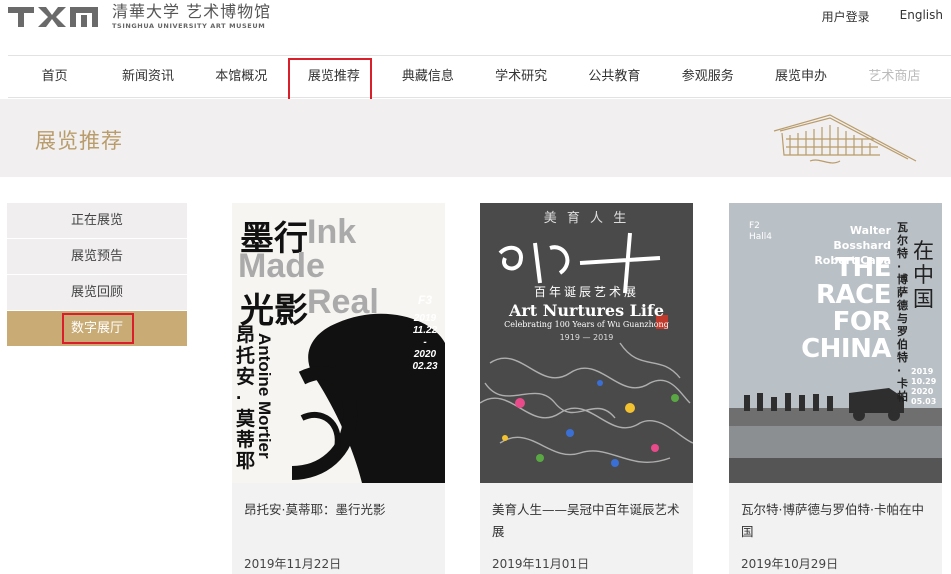  Describe the element at coordinates (293, 564) in the screenshot. I see `exhibition-date: 2019年11月22日` at that location.